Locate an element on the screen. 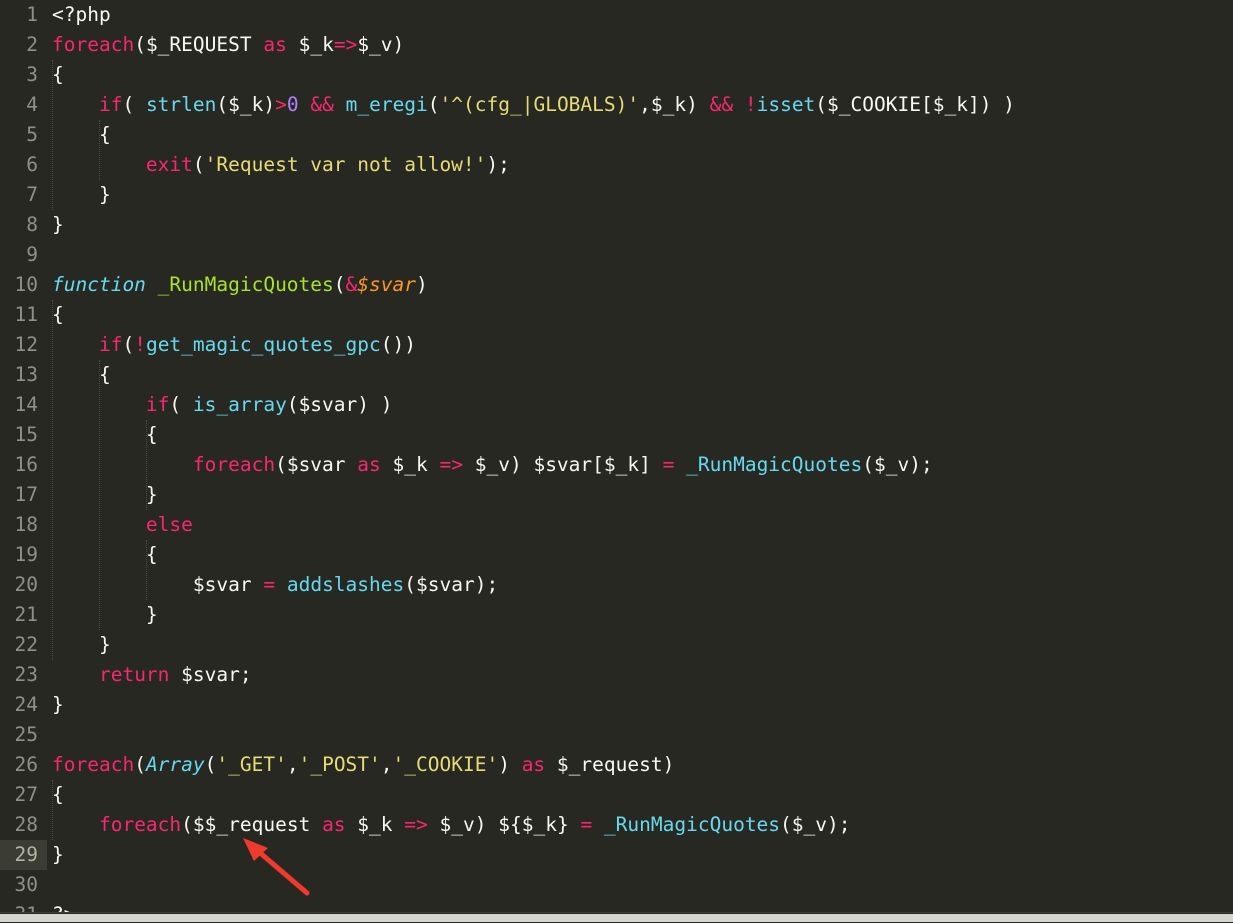 The height and width of the screenshot is (923, 1233). horizontal-scrollbar is located at coordinates (616, 917).